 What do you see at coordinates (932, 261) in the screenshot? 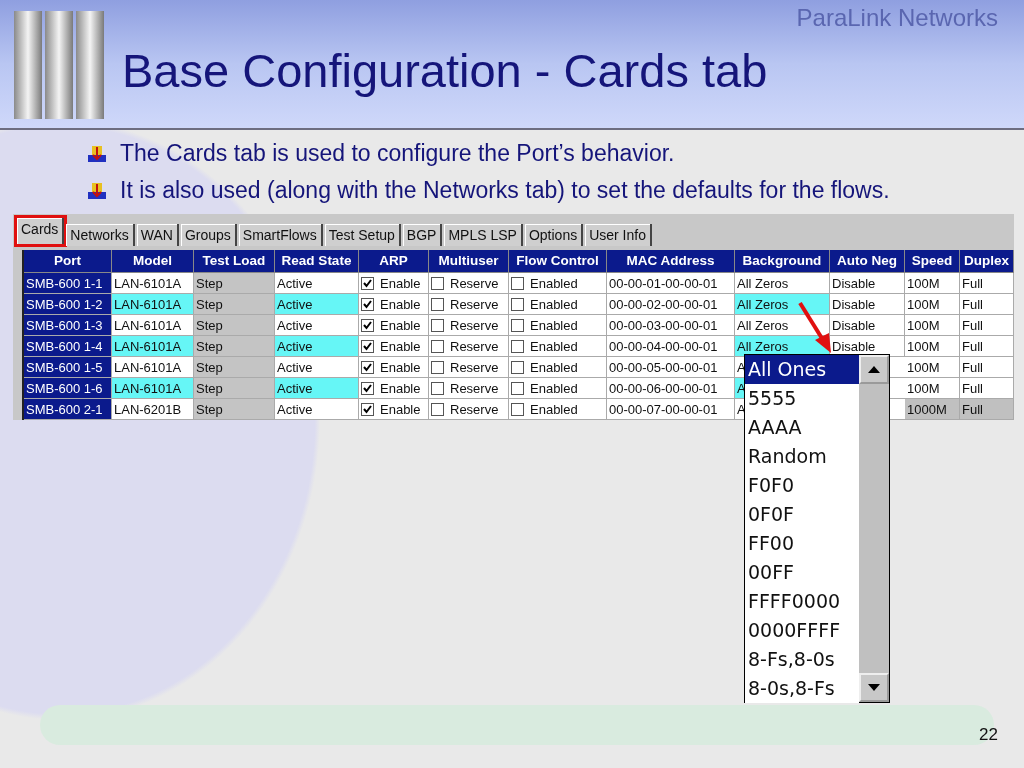
I see `column-header: Speed` at bounding box center [932, 261].